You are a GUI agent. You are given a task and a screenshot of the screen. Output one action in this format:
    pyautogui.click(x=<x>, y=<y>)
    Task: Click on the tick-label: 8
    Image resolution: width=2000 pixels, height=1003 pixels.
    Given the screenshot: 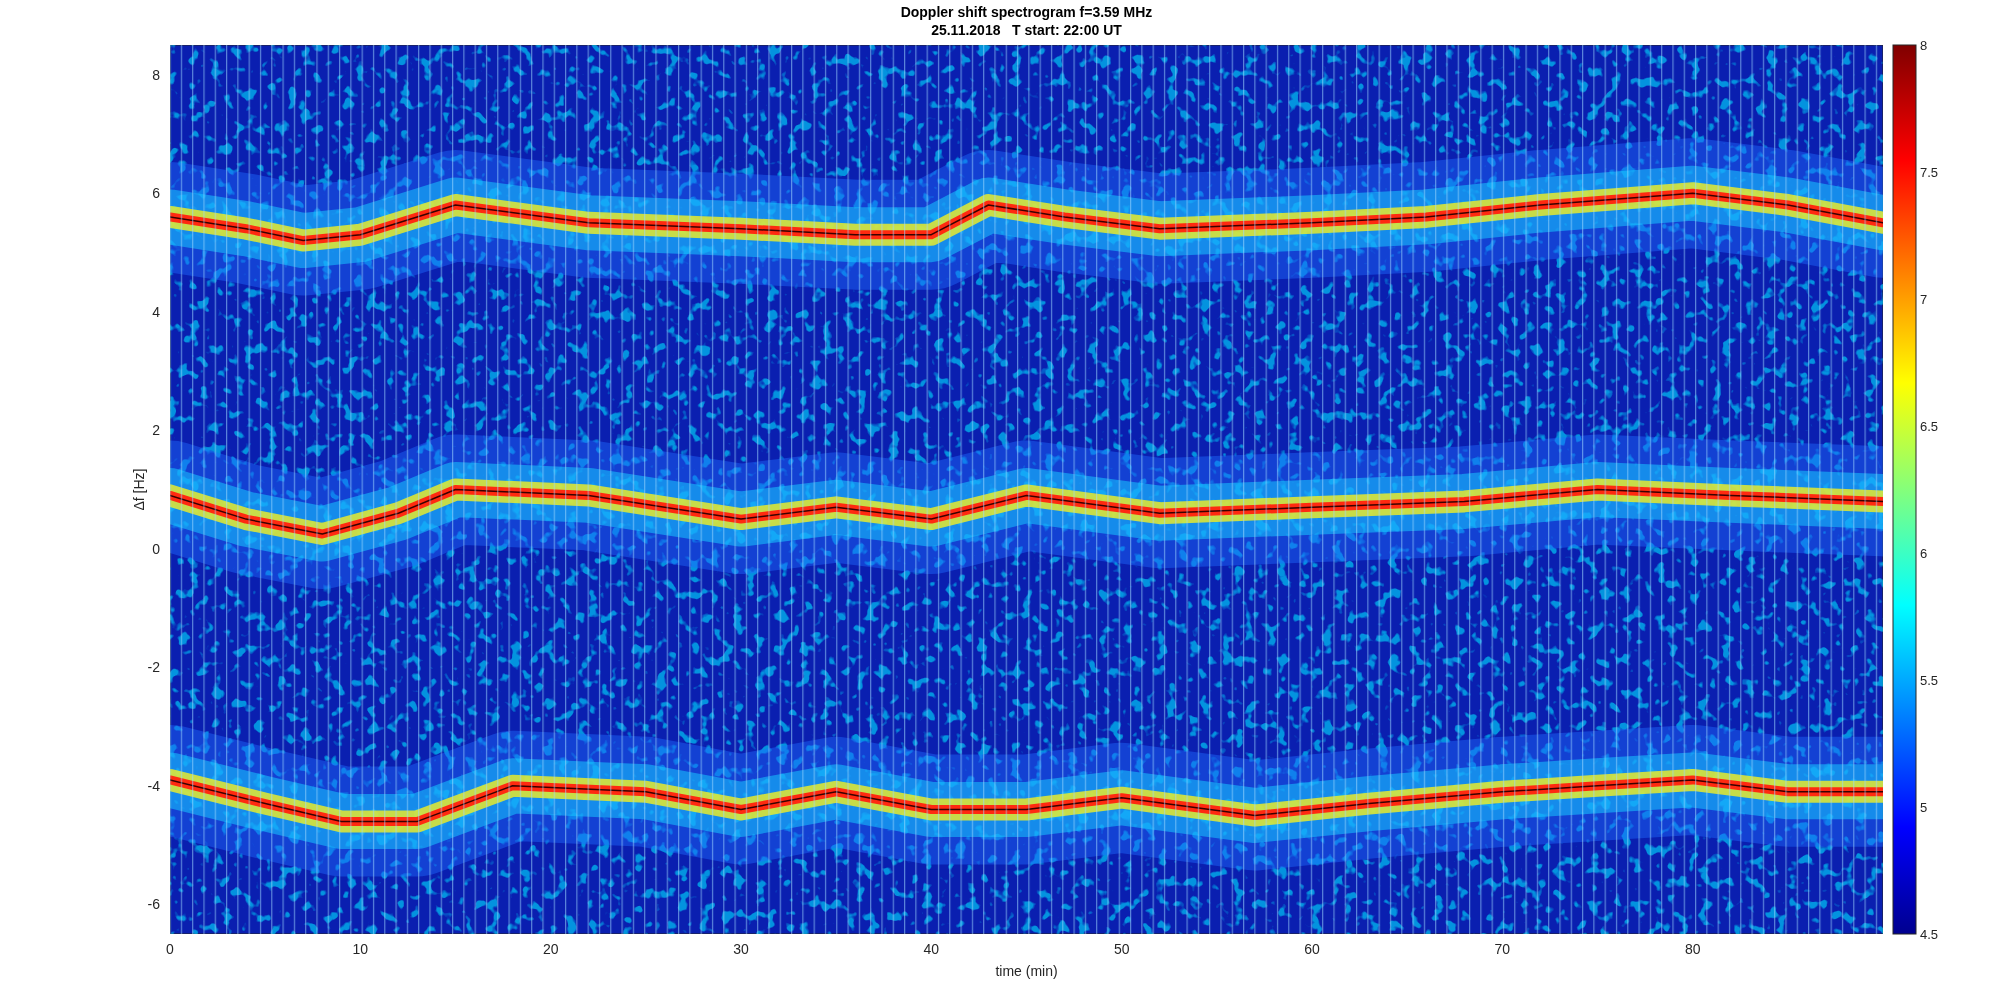 What is the action you would take?
    pyautogui.click(x=156, y=74)
    